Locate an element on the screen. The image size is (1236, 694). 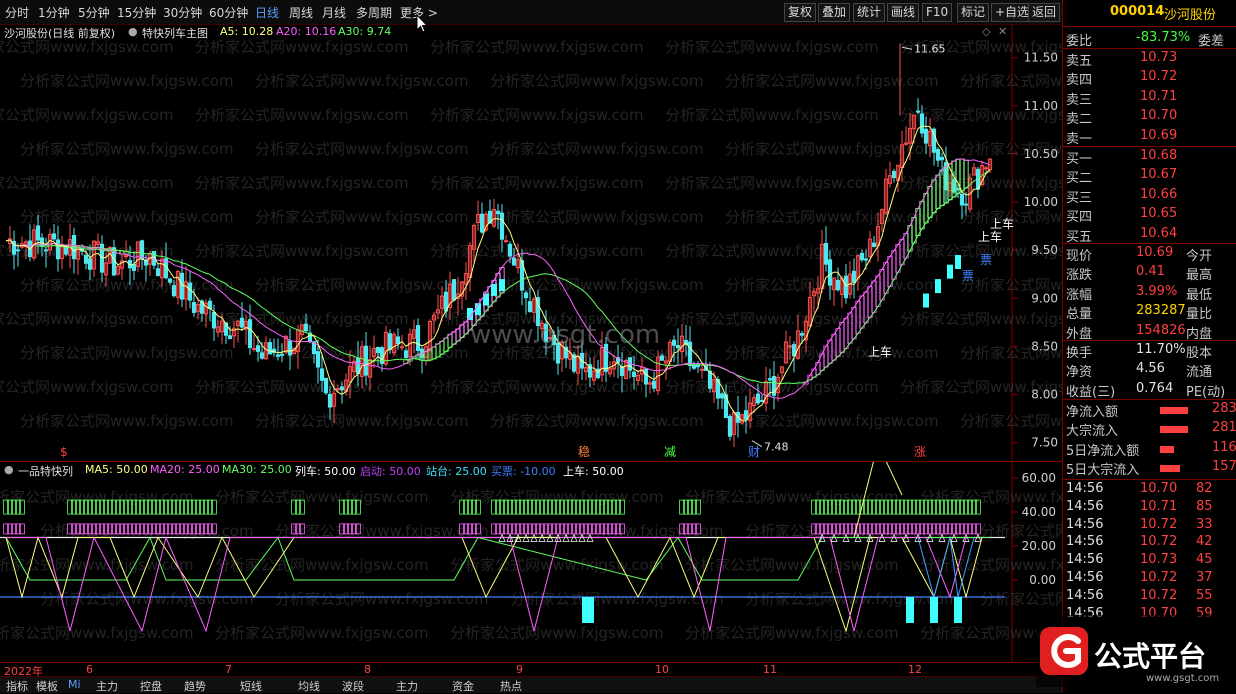
tick-row: 14:56 10.72 42 is located at coordinates (1150, 543).